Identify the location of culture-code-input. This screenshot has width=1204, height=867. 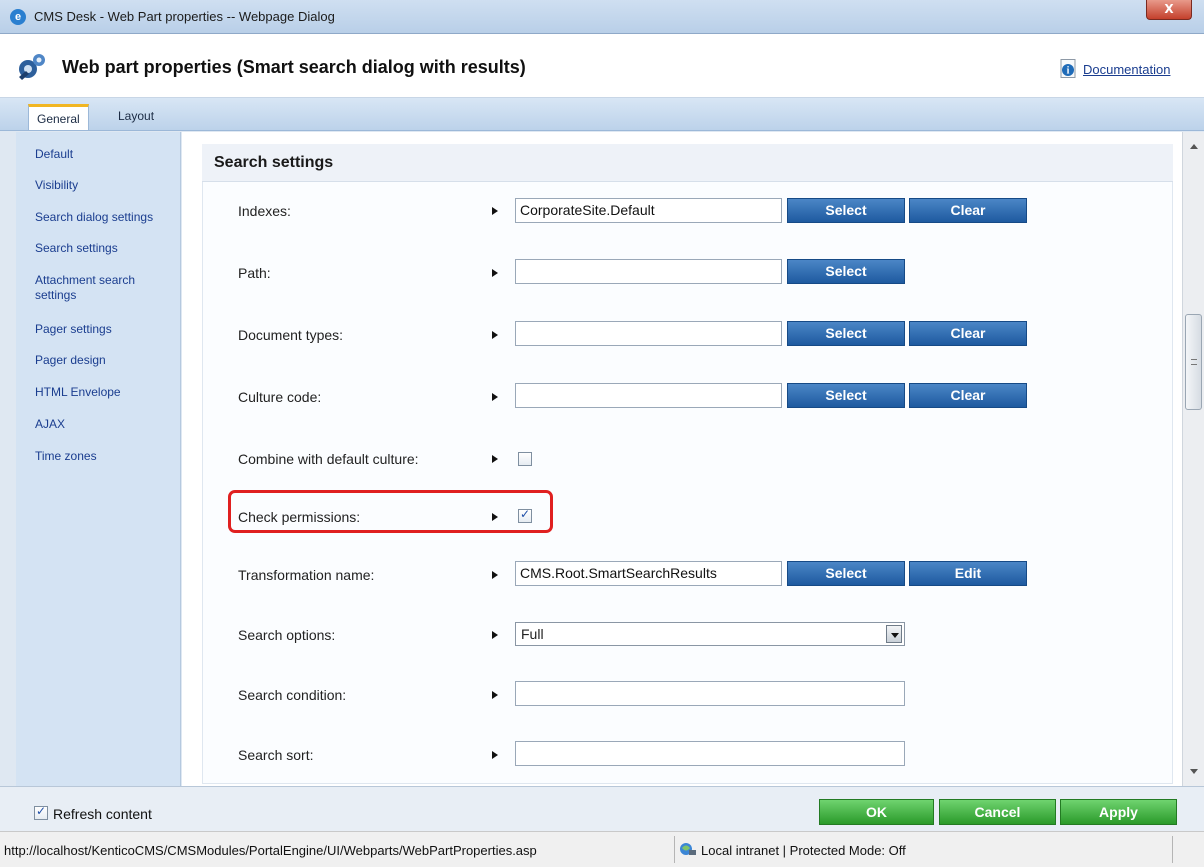
(648, 395).